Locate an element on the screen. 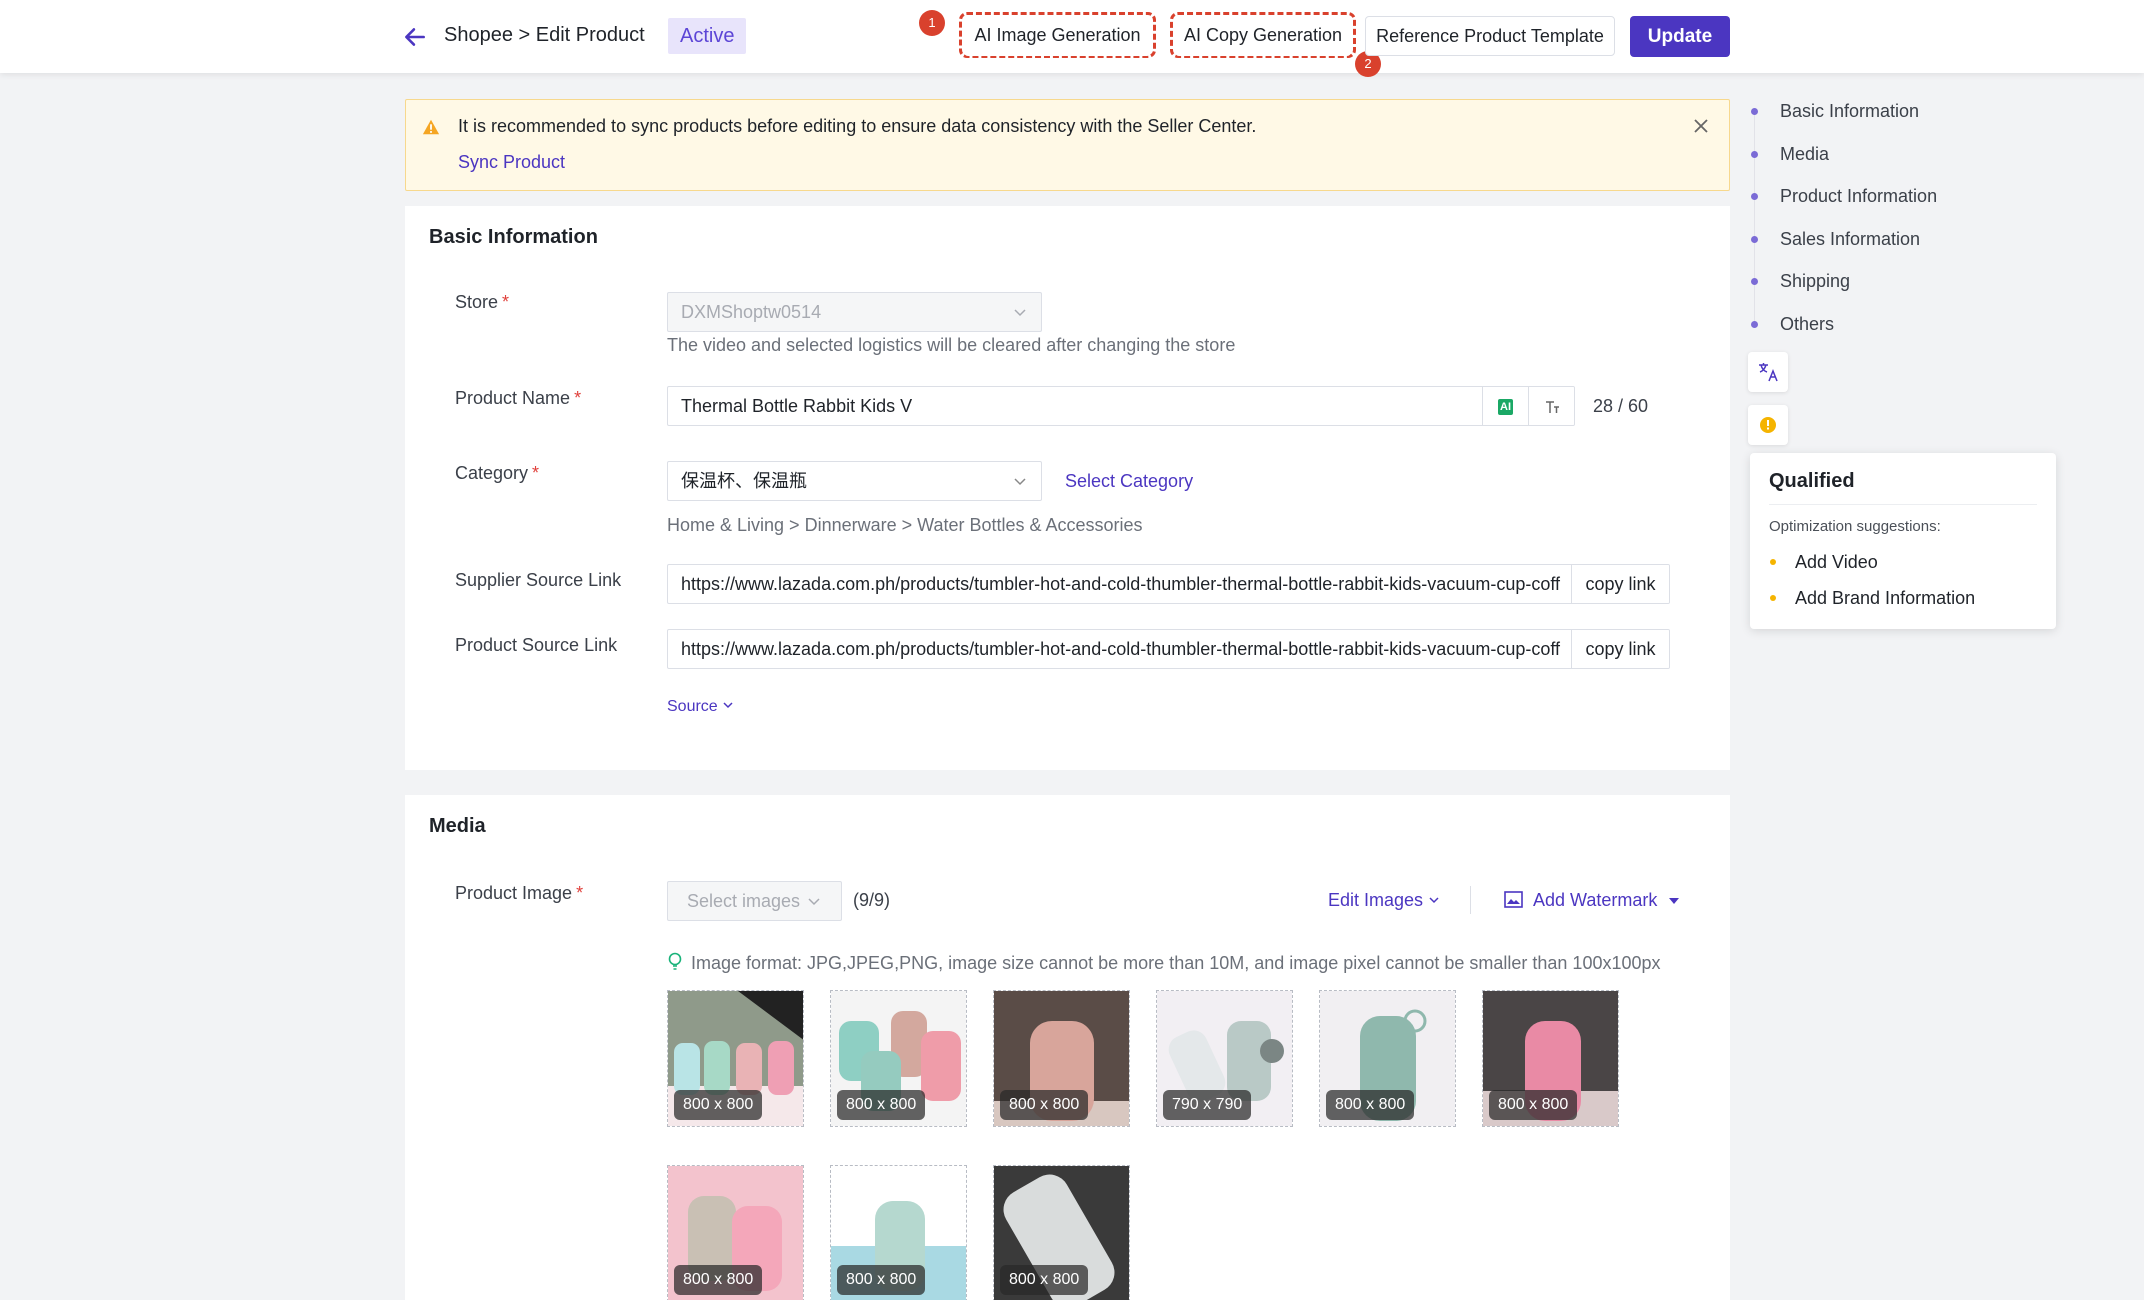 This screenshot has width=2144, height=1300. nav-basic-information: Basic Information is located at coordinates (1849, 111).